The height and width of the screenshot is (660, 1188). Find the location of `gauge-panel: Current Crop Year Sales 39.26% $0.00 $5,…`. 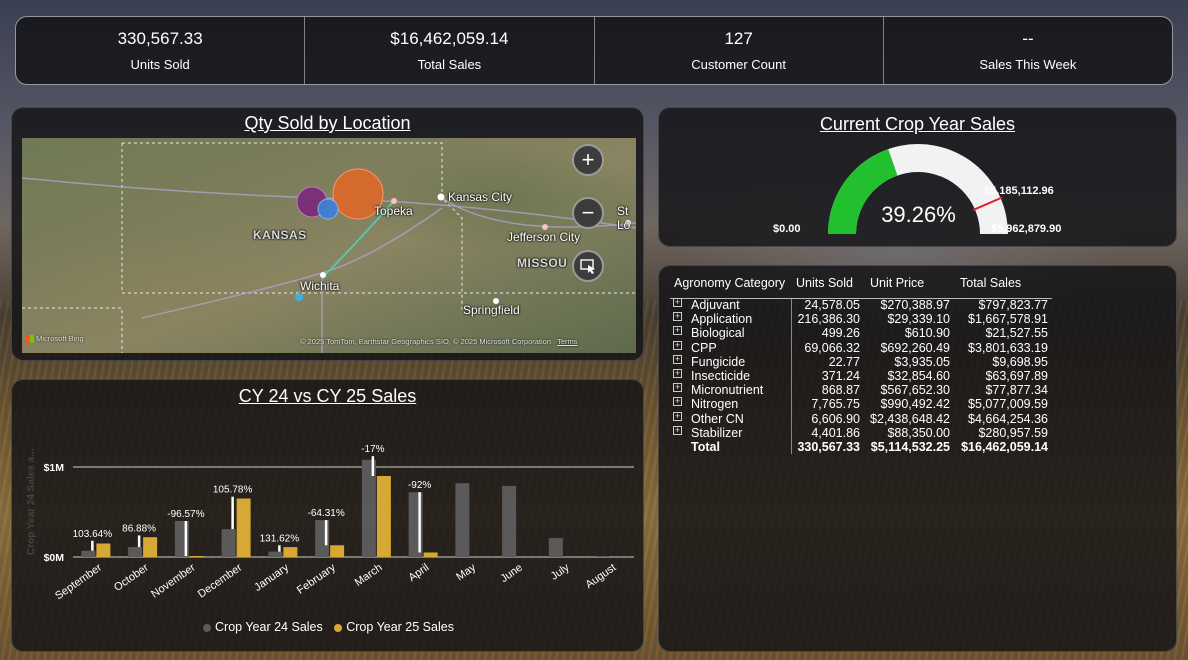

gauge-panel: Current Crop Year Sales 39.26% $0.00 $5,… is located at coordinates (917, 177).